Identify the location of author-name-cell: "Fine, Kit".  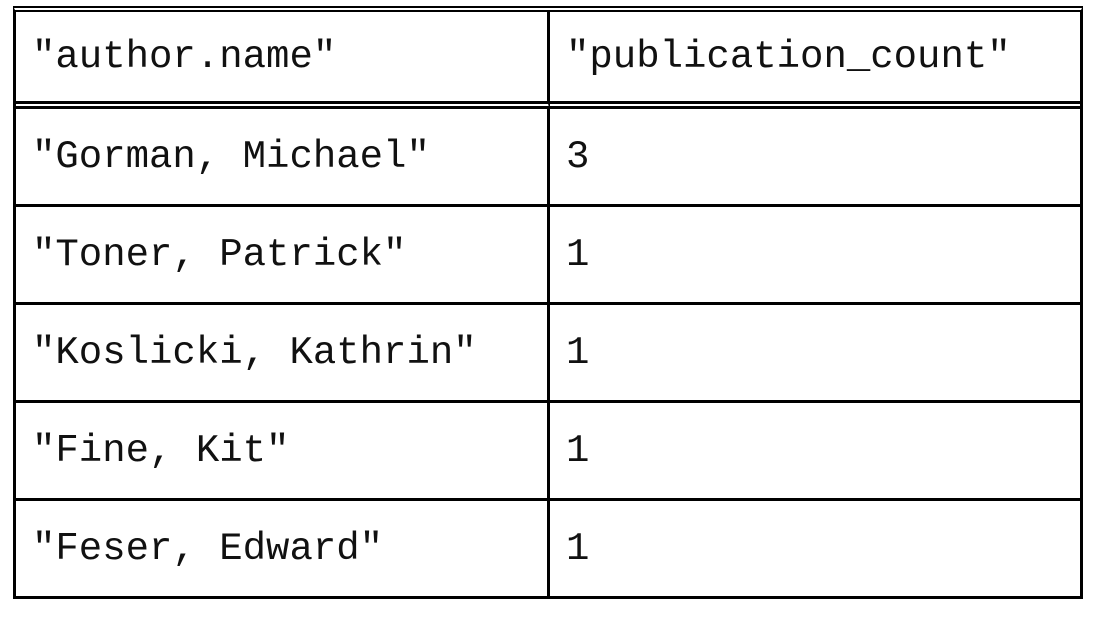
(283, 449).